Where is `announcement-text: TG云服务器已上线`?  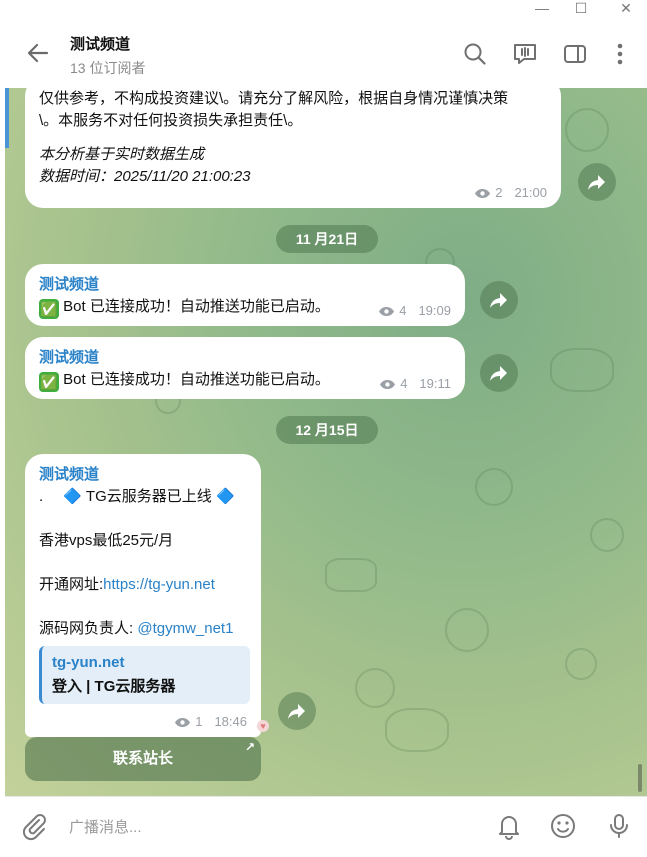 announcement-text: TG云服务器已上线 is located at coordinates (149, 496).